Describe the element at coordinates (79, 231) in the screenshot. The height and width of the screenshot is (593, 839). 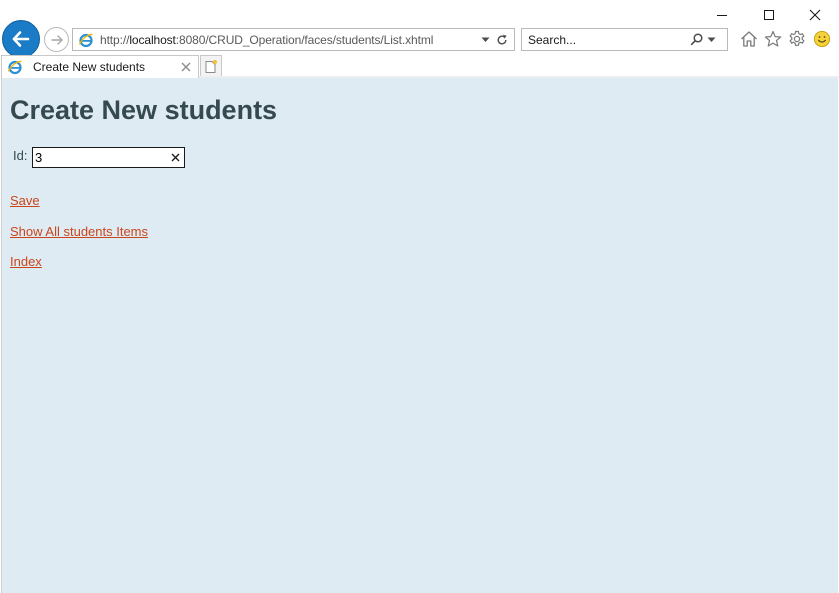
I see `show-all-students-link: Show All students Items` at that location.